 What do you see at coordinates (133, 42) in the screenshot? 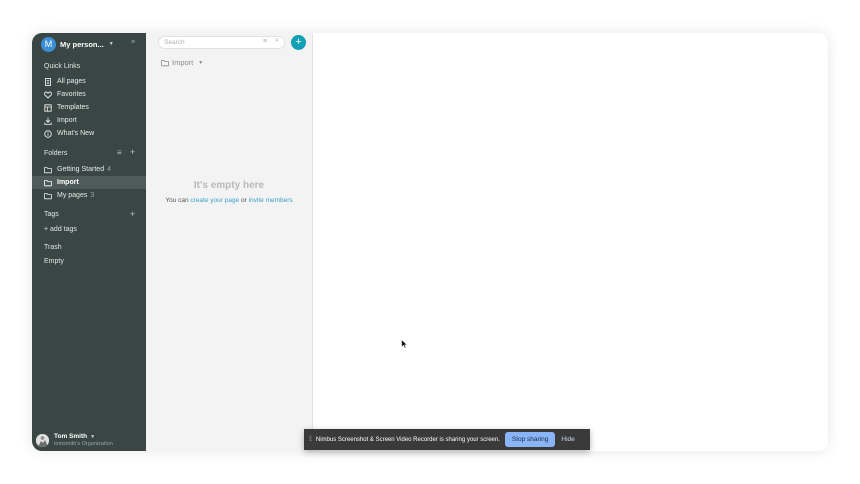
I see `collapse-sidebar-icon: ≡` at bounding box center [133, 42].